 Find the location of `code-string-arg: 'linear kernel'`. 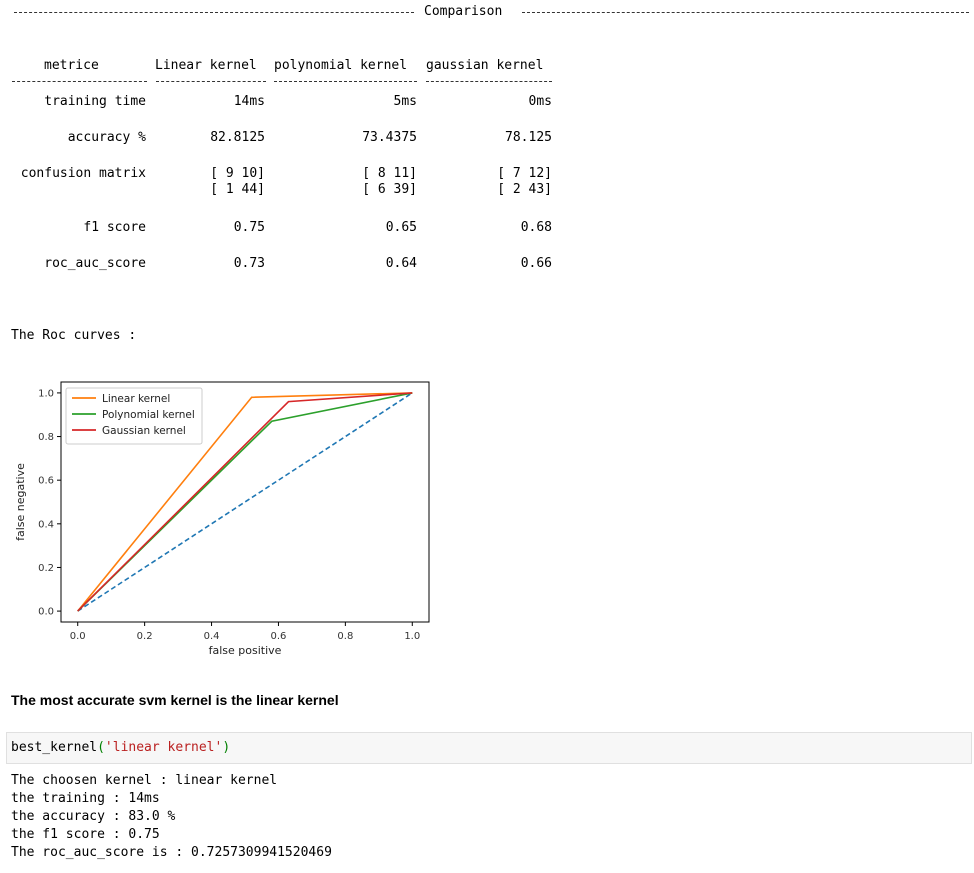

code-string-arg: 'linear kernel' is located at coordinates (163, 747).